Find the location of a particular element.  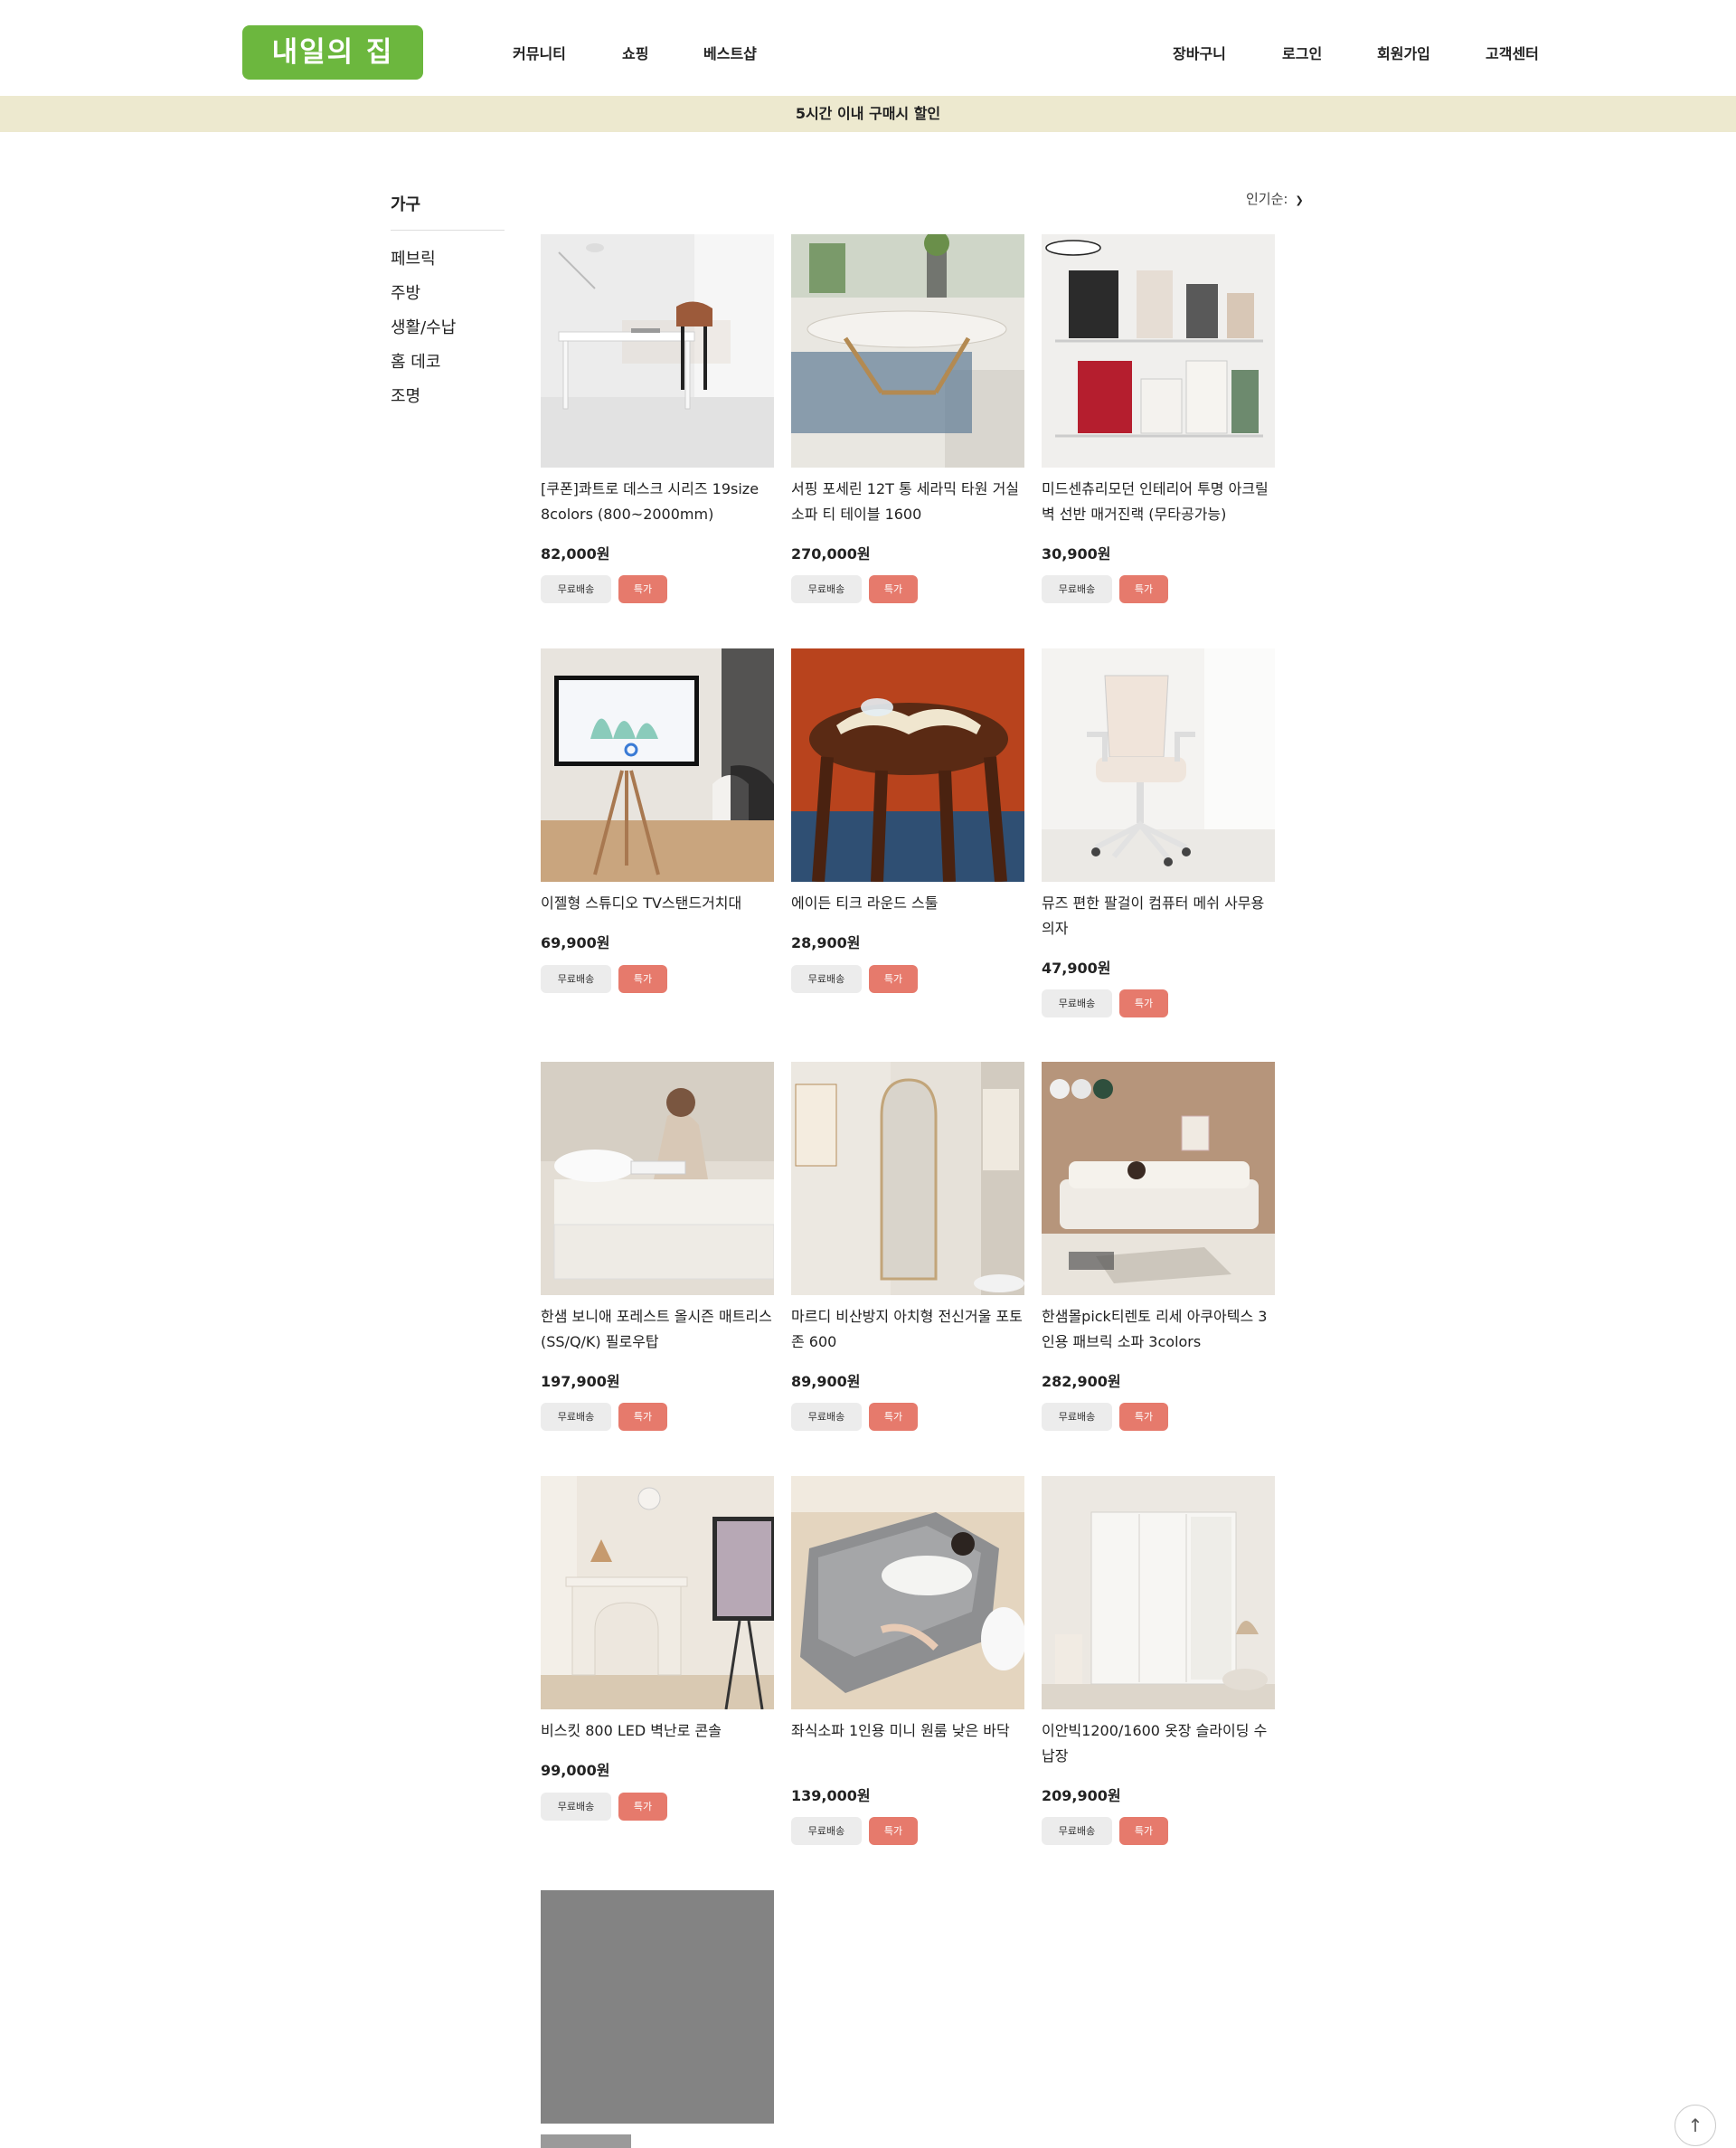

product-price: 209,900원 is located at coordinates (1081, 1795).